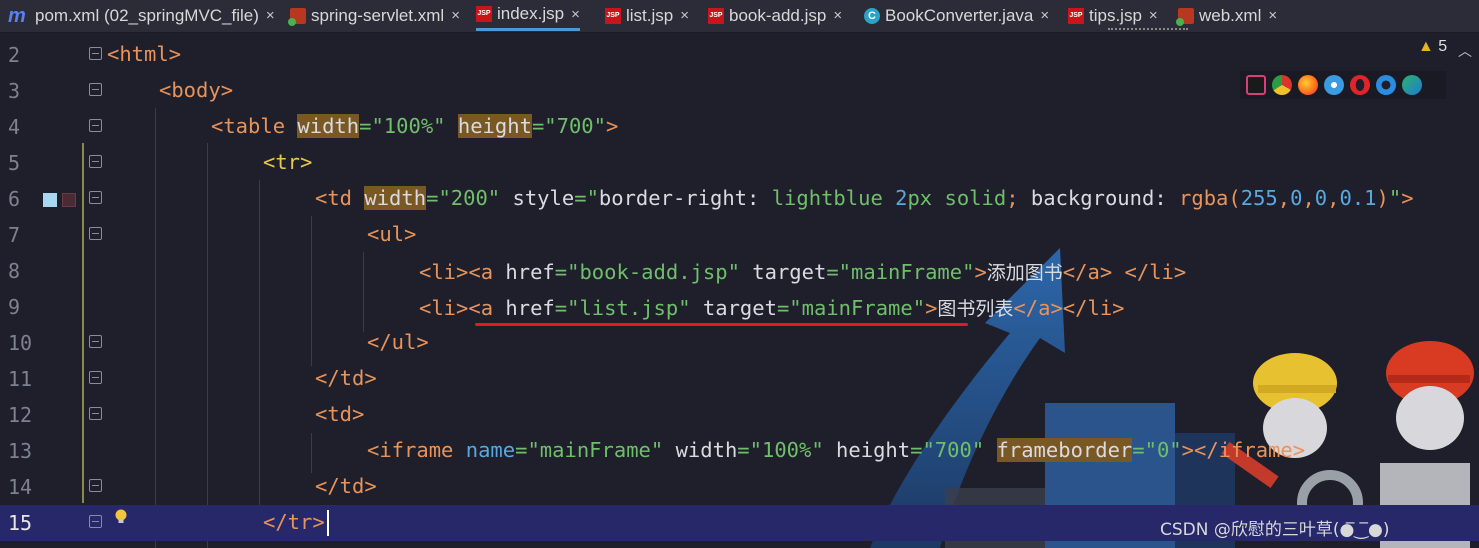 This screenshot has height=548, width=1479. Describe the element at coordinates (956, 15) in the screenshot. I see `tab-bookconverter-java: C BookConverter.java ×` at that location.